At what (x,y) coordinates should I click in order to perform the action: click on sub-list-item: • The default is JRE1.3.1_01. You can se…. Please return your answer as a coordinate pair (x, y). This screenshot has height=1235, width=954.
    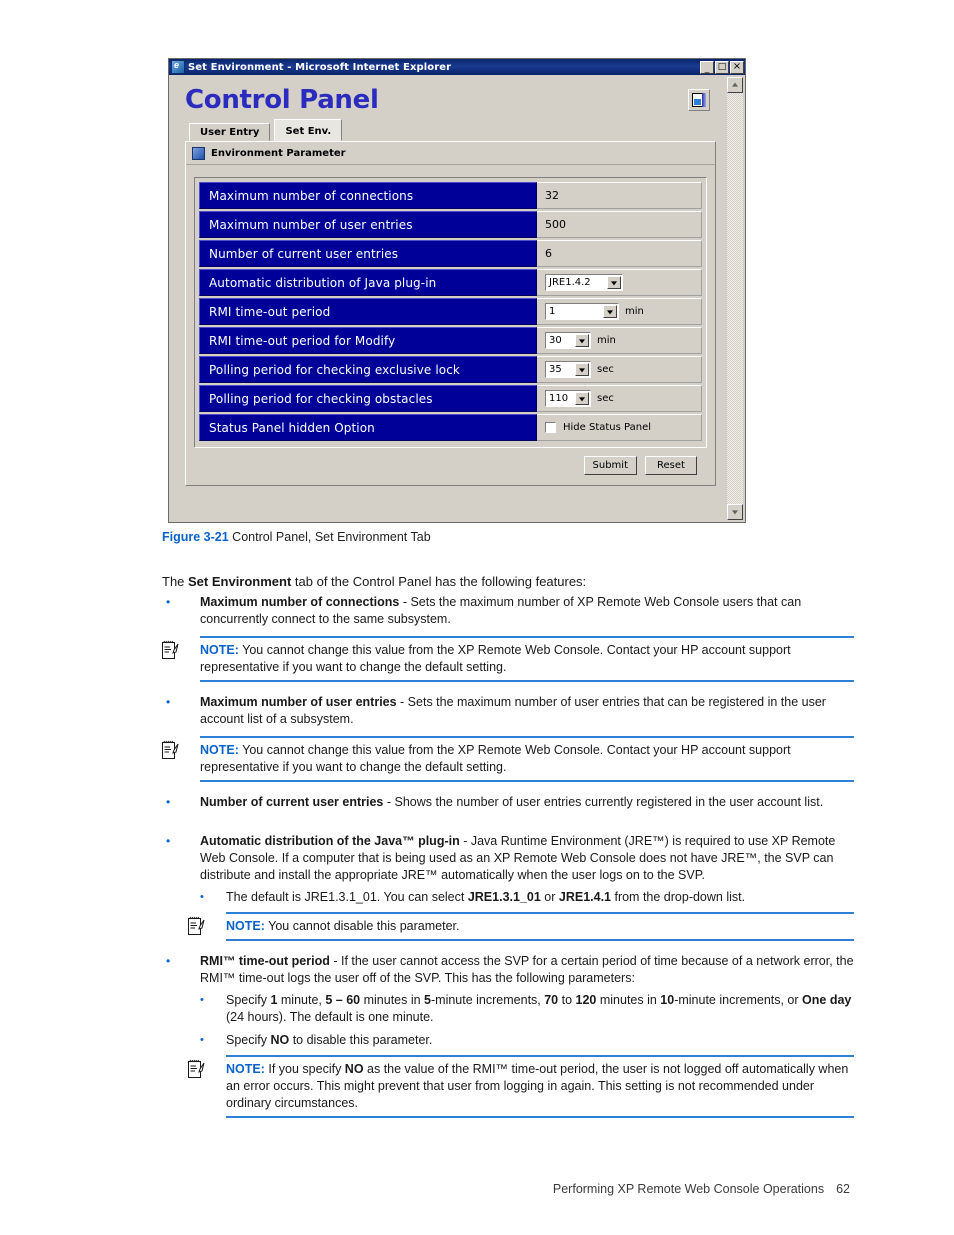
    Looking at the image, I should click on (507, 897).